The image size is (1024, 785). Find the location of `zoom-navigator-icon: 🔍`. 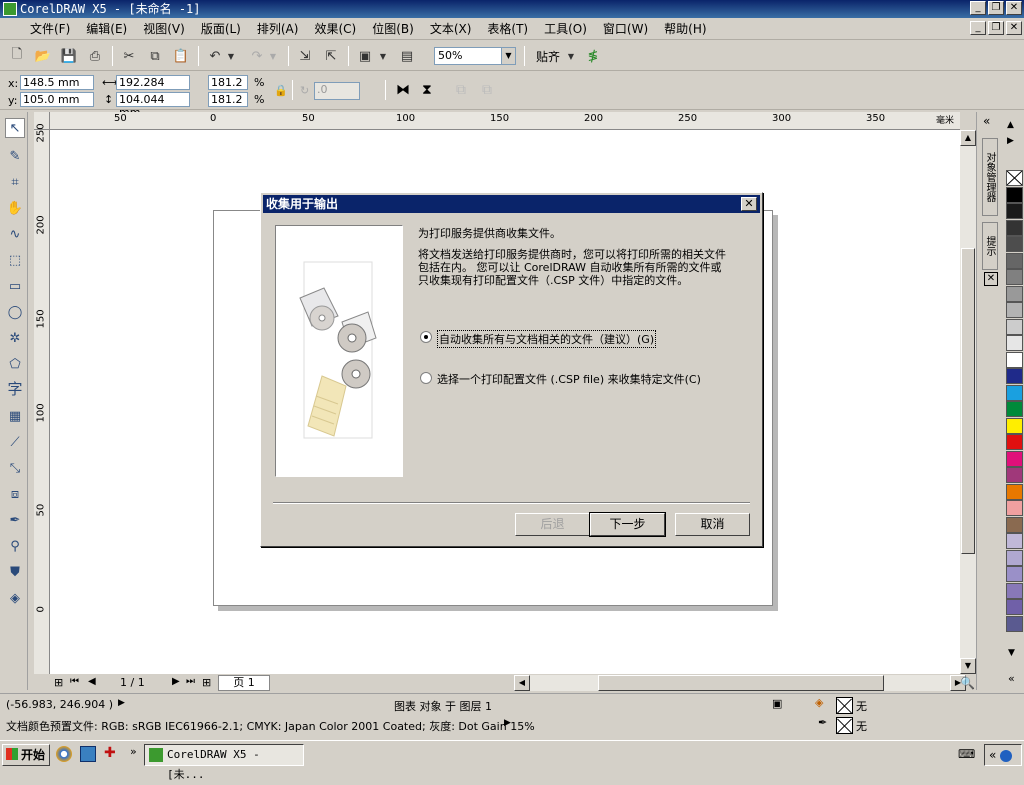

zoom-navigator-icon: 🔍 is located at coordinates (967, 683).